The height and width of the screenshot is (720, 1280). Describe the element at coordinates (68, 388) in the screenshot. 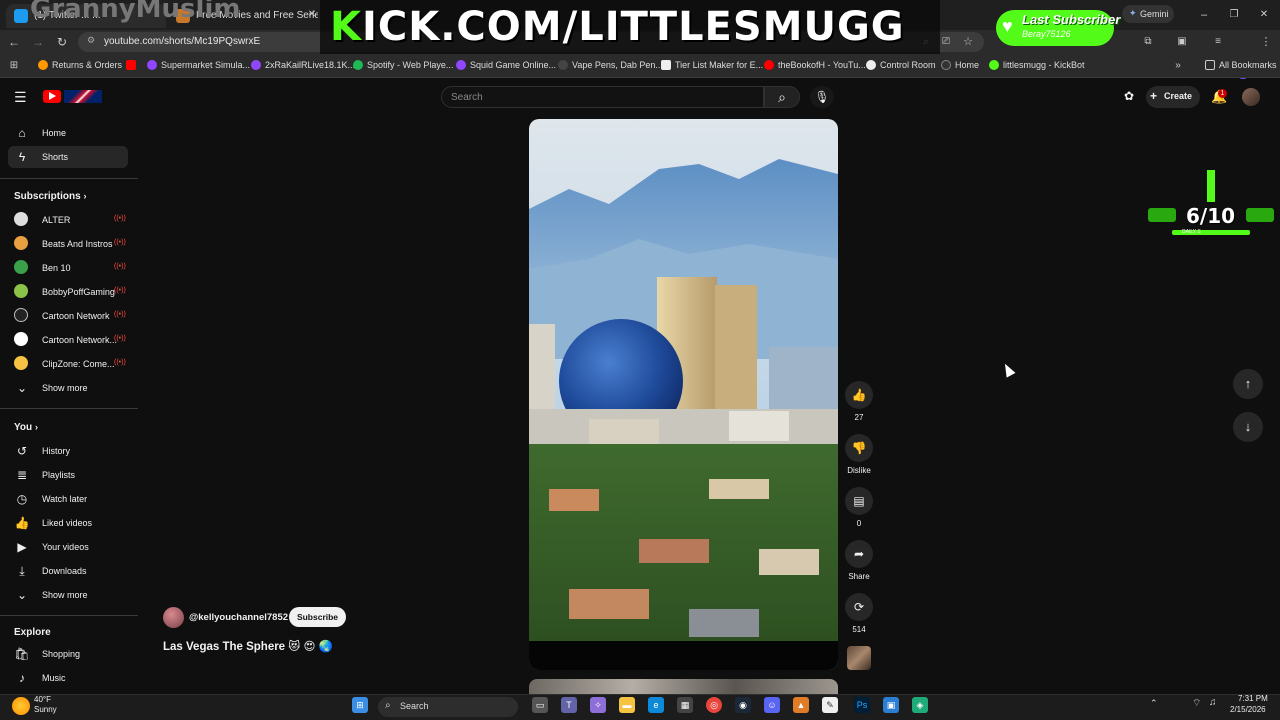

I see `show-more-subscriptions: ⌄ Show more` at that location.